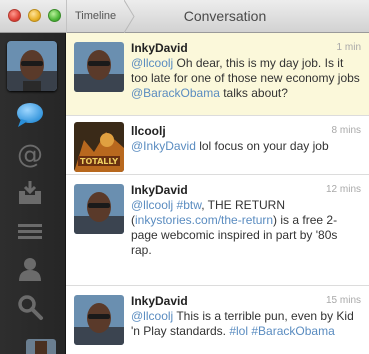 The image size is (369, 354). Describe the element at coordinates (14, 15) in the screenshot. I see `close-button` at that location.